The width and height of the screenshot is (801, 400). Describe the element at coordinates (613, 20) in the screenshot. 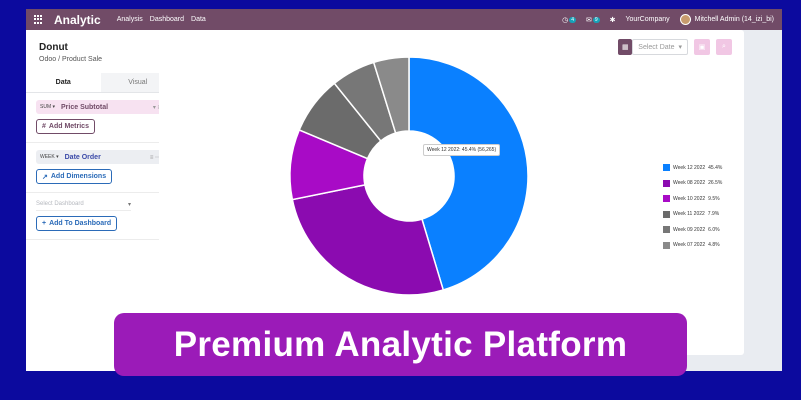

I see `bug-icon: ✱` at that location.